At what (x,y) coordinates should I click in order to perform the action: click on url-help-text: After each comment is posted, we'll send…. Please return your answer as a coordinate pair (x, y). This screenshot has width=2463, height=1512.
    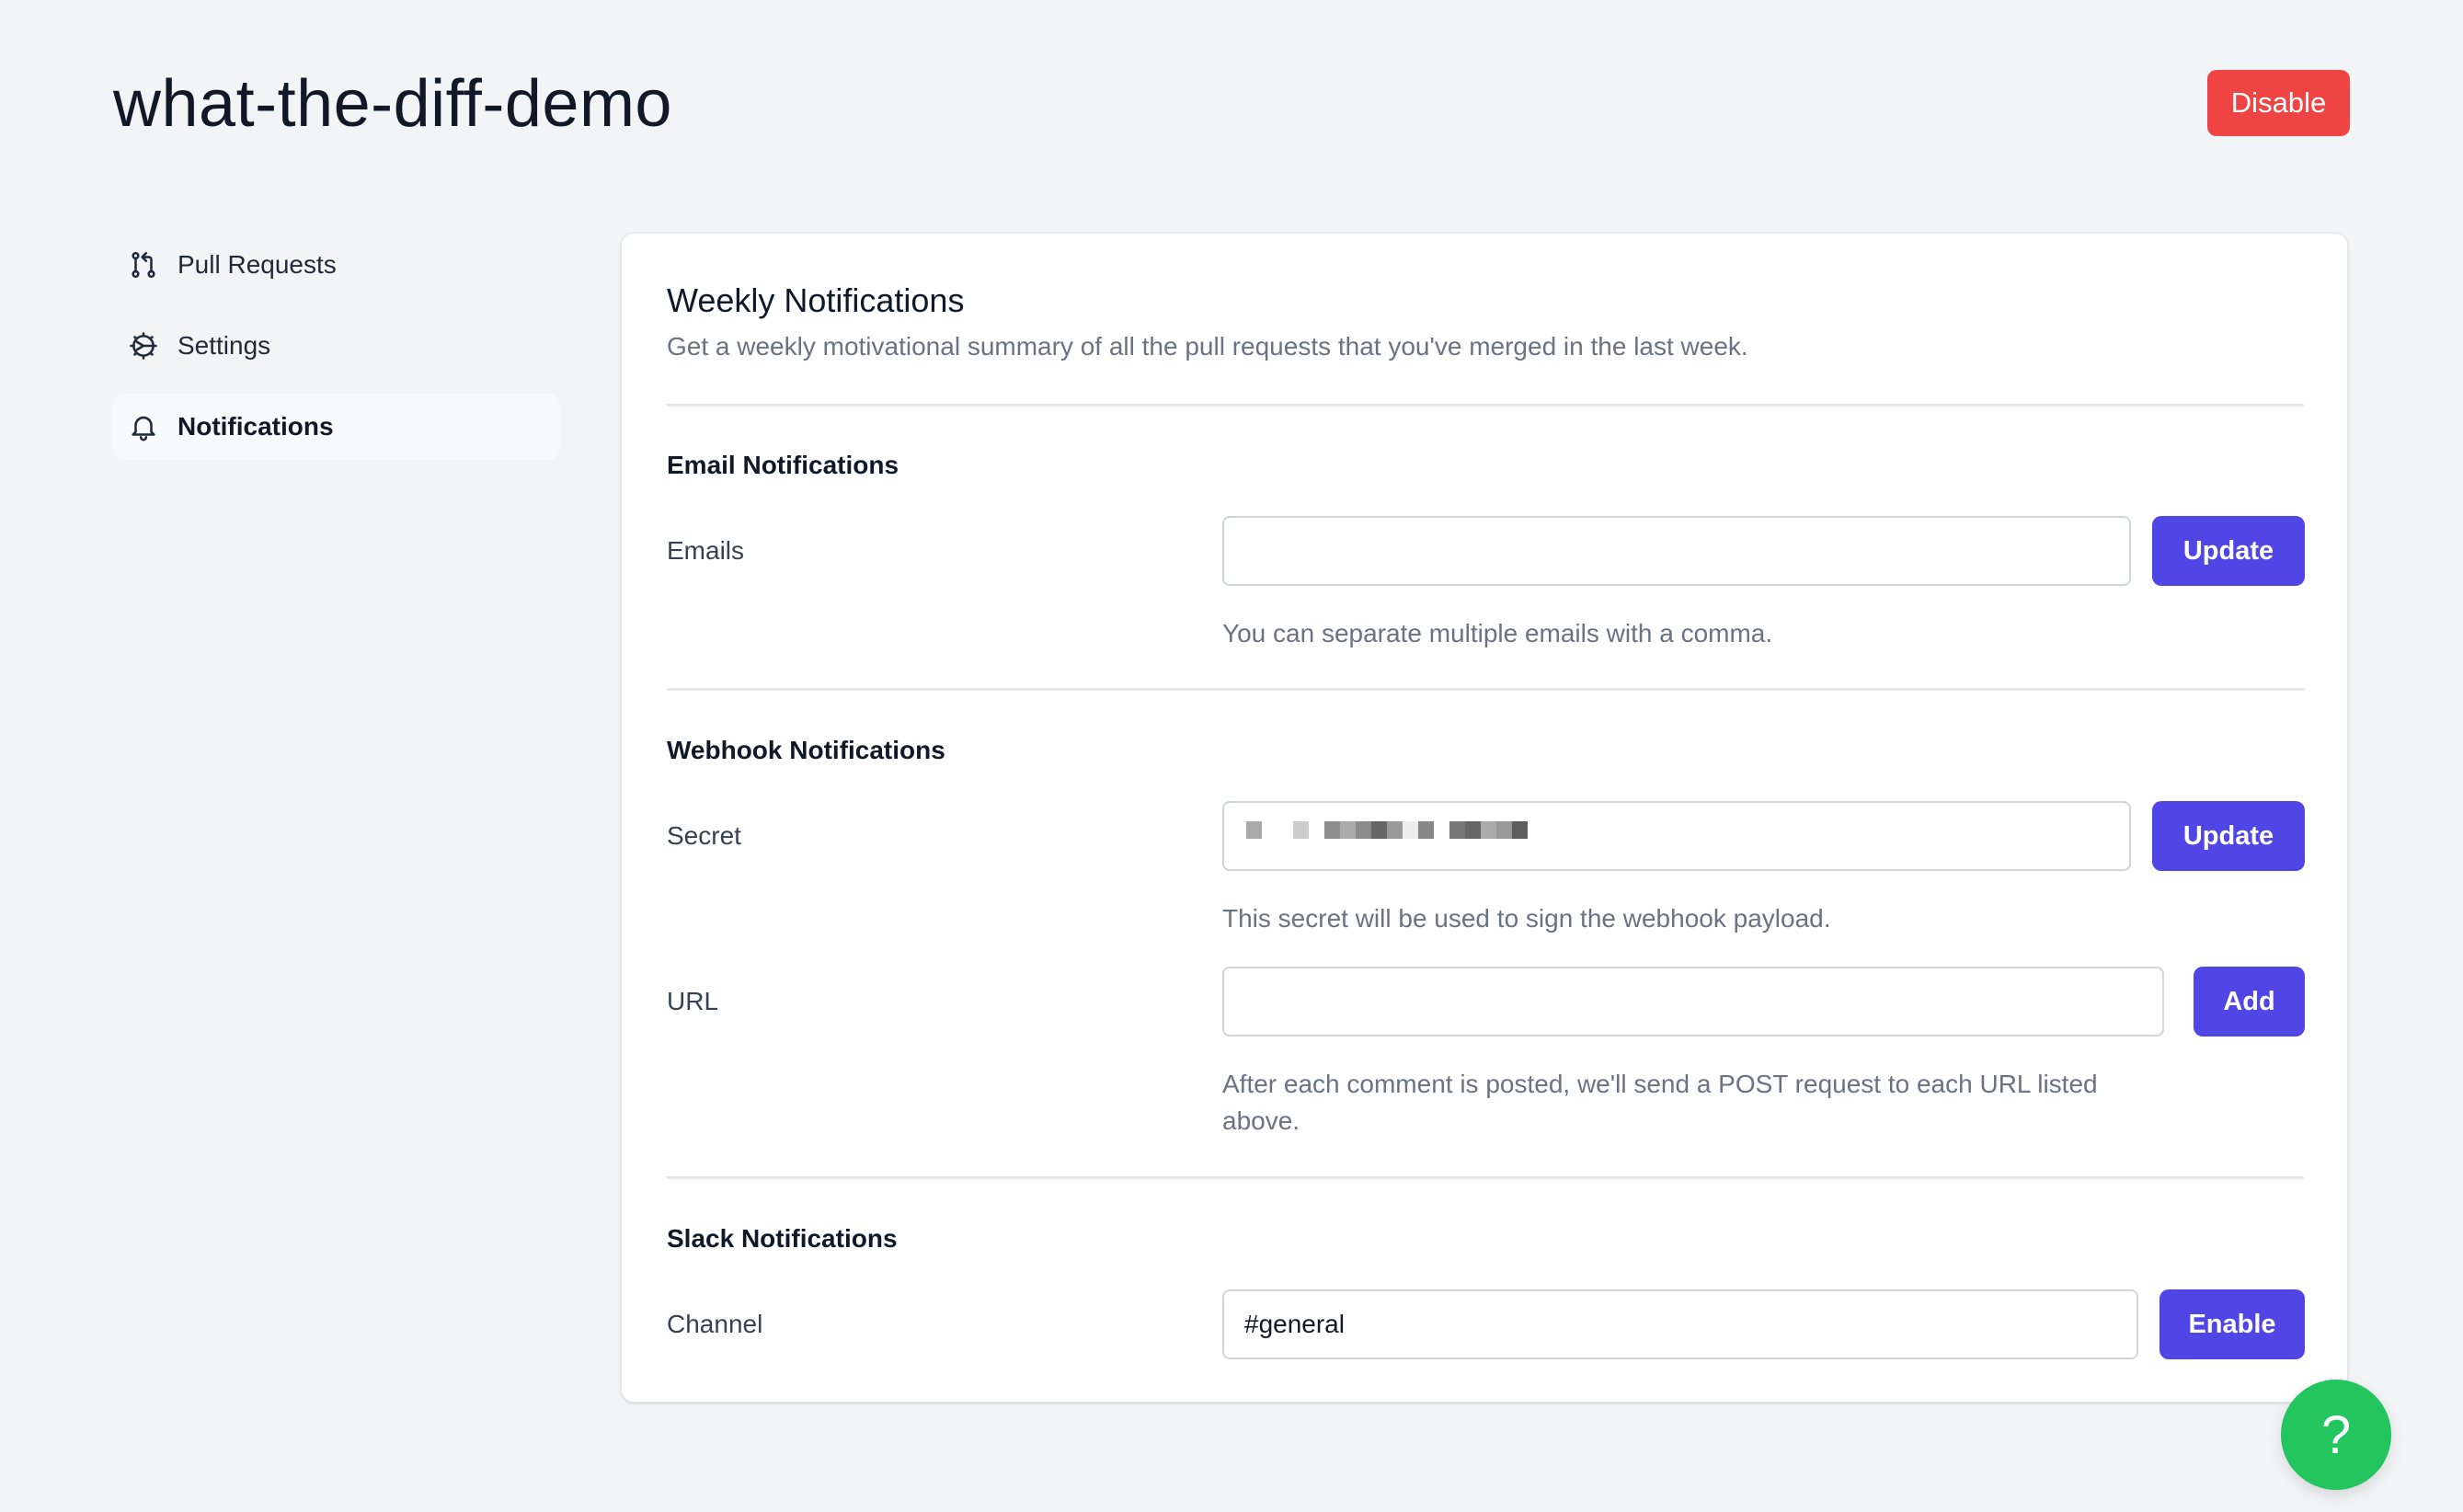
    Looking at the image, I should click on (1660, 1102).